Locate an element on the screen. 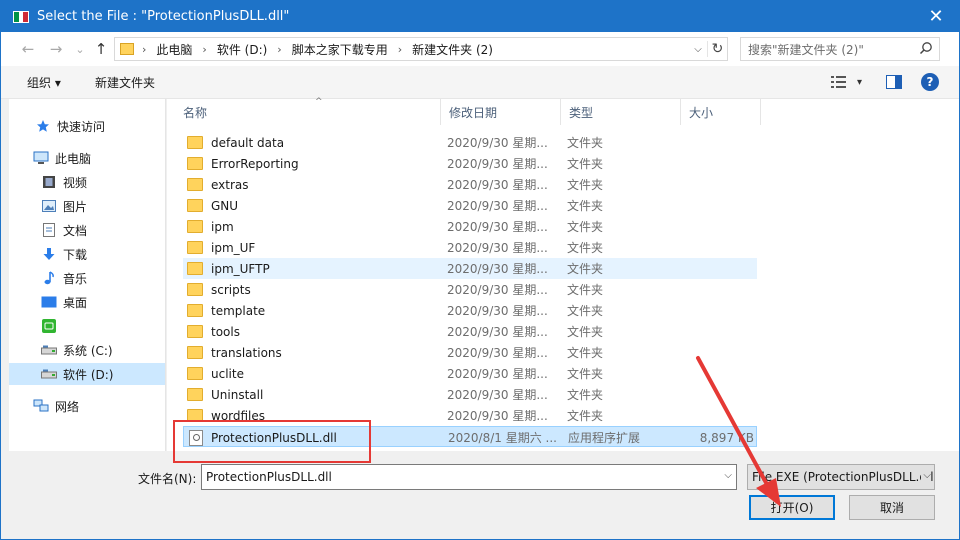 This screenshot has width=960, height=540. breadcrumb-new-folder-2: 新建文件夹 (2) is located at coordinates (452, 49).